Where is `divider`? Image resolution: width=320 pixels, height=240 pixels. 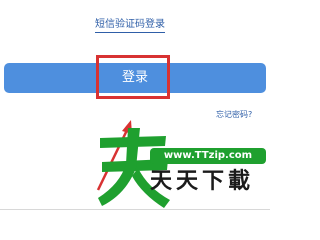
divider is located at coordinates (135, 209).